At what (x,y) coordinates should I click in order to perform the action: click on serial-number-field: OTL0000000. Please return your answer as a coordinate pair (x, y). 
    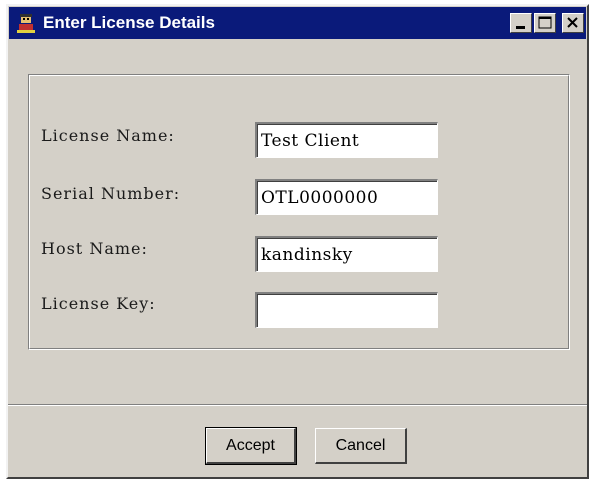
    Looking at the image, I should click on (346, 197).